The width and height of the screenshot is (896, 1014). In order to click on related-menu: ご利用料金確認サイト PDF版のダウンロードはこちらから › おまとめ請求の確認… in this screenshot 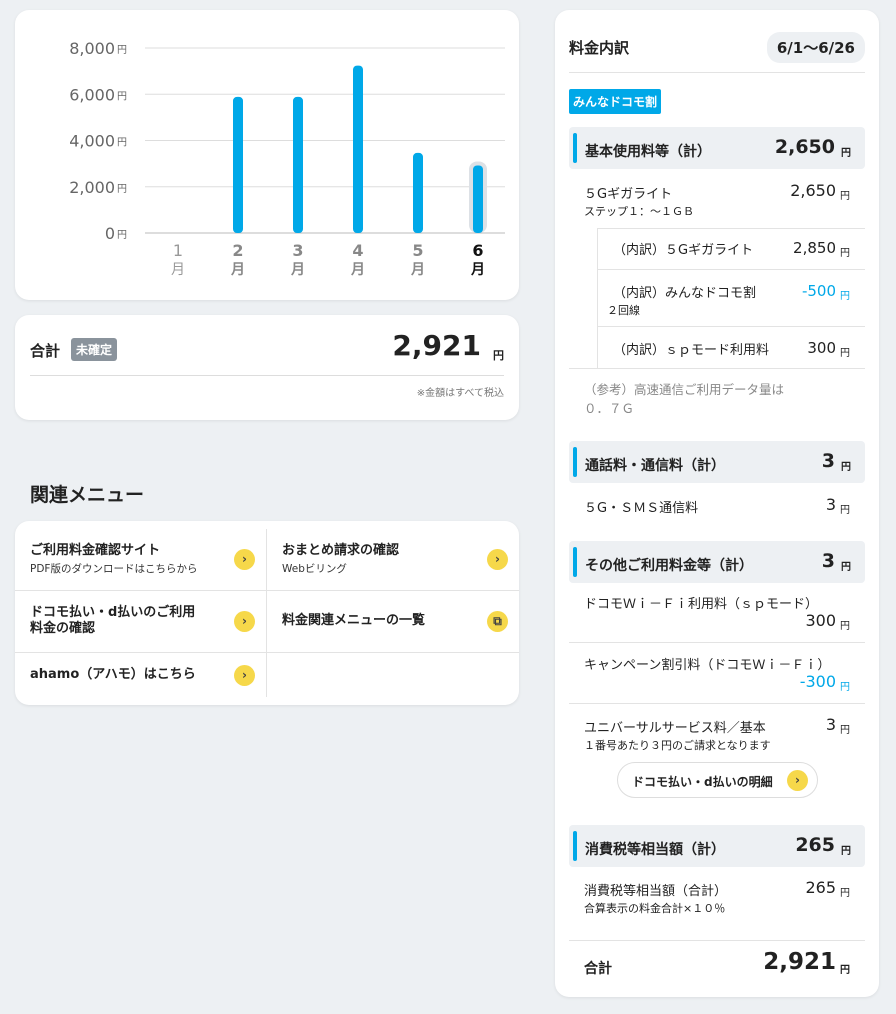, I will do `click(267, 613)`.